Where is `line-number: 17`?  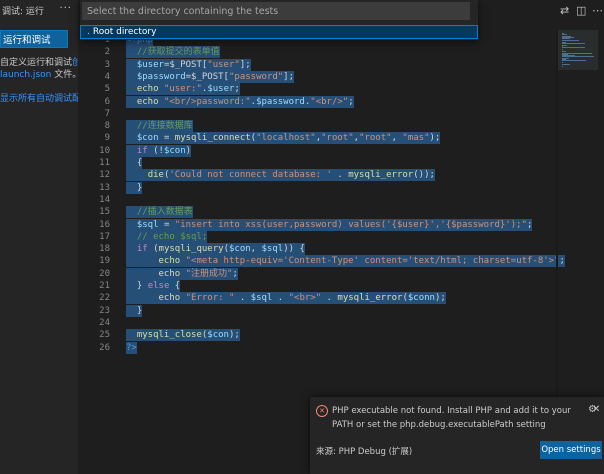 line-number: 17 is located at coordinates (104, 236).